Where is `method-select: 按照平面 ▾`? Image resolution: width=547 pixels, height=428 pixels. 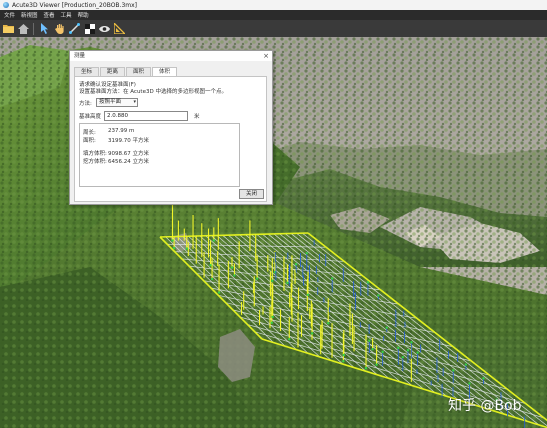 method-select: 按照平面 ▾ is located at coordinates (117, 102).